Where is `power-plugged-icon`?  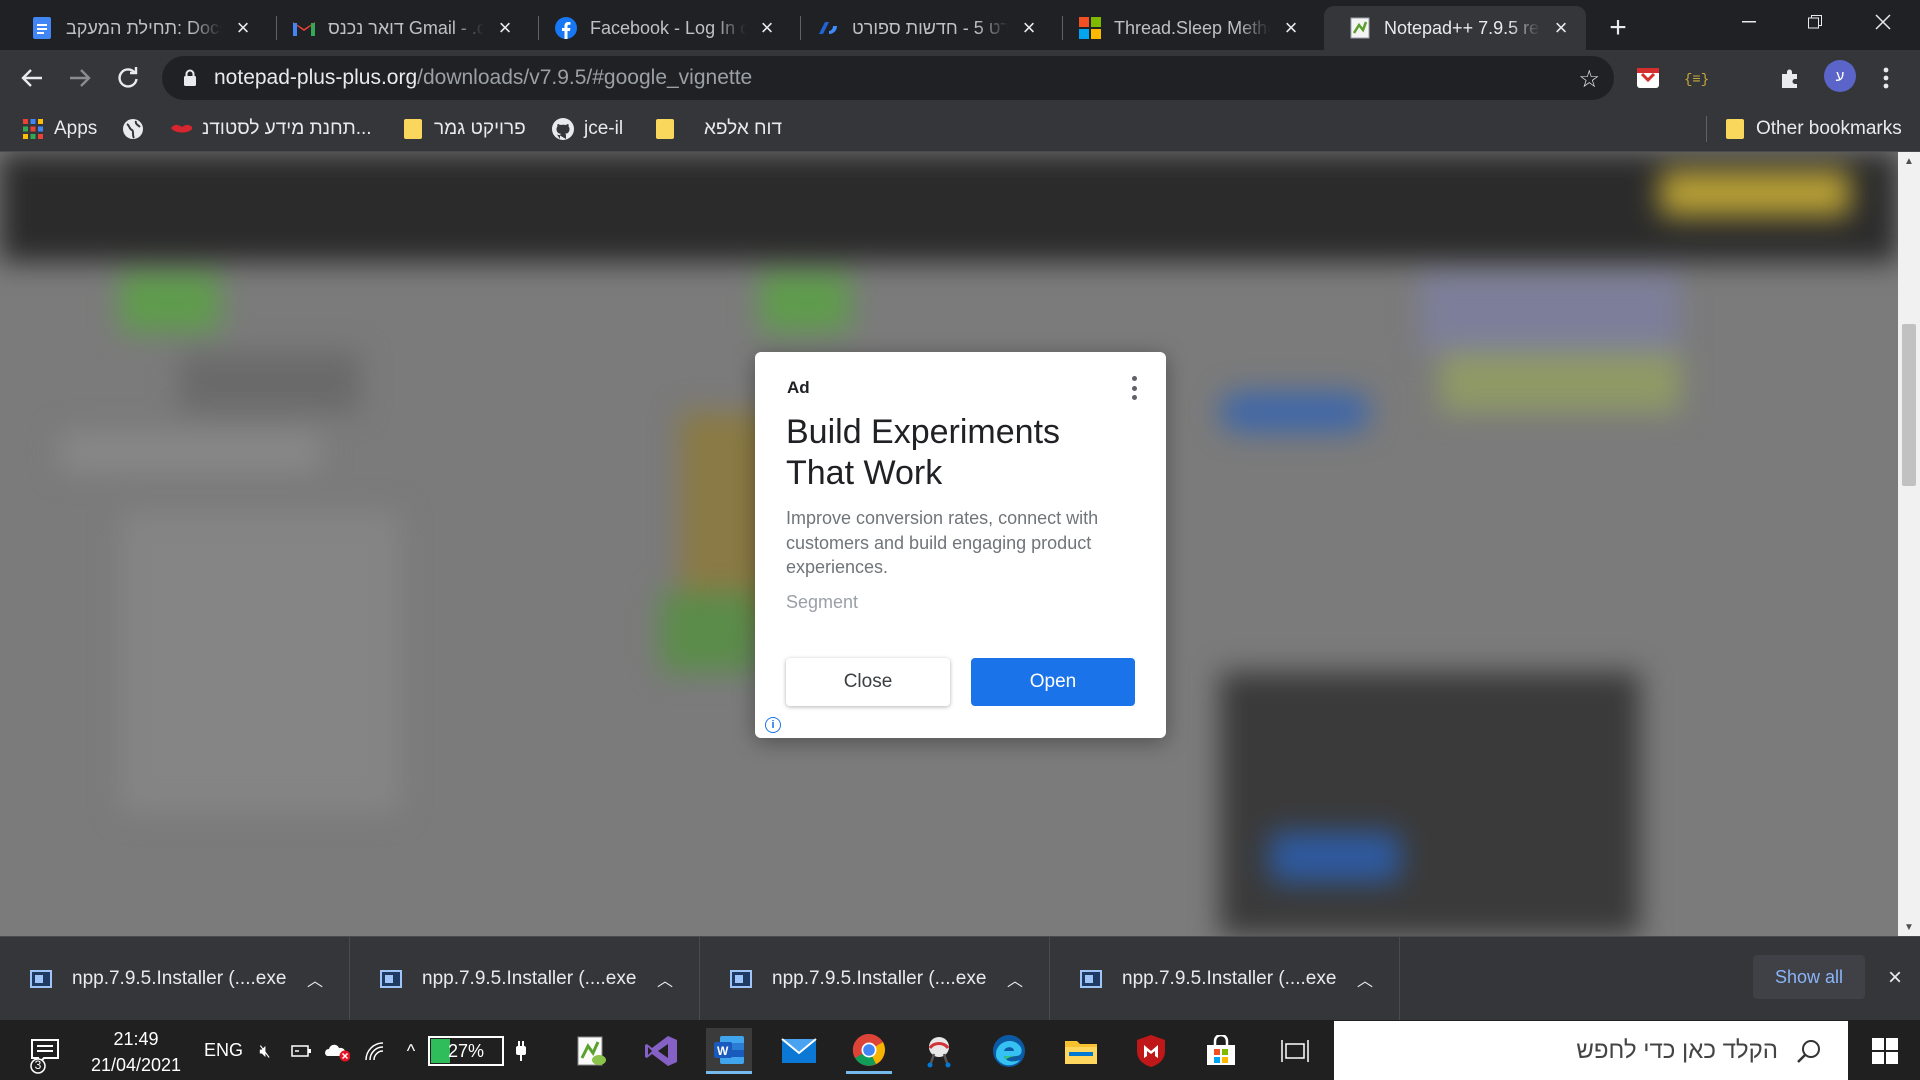 power-plugged-icon is located at coordinates (301, 1051).